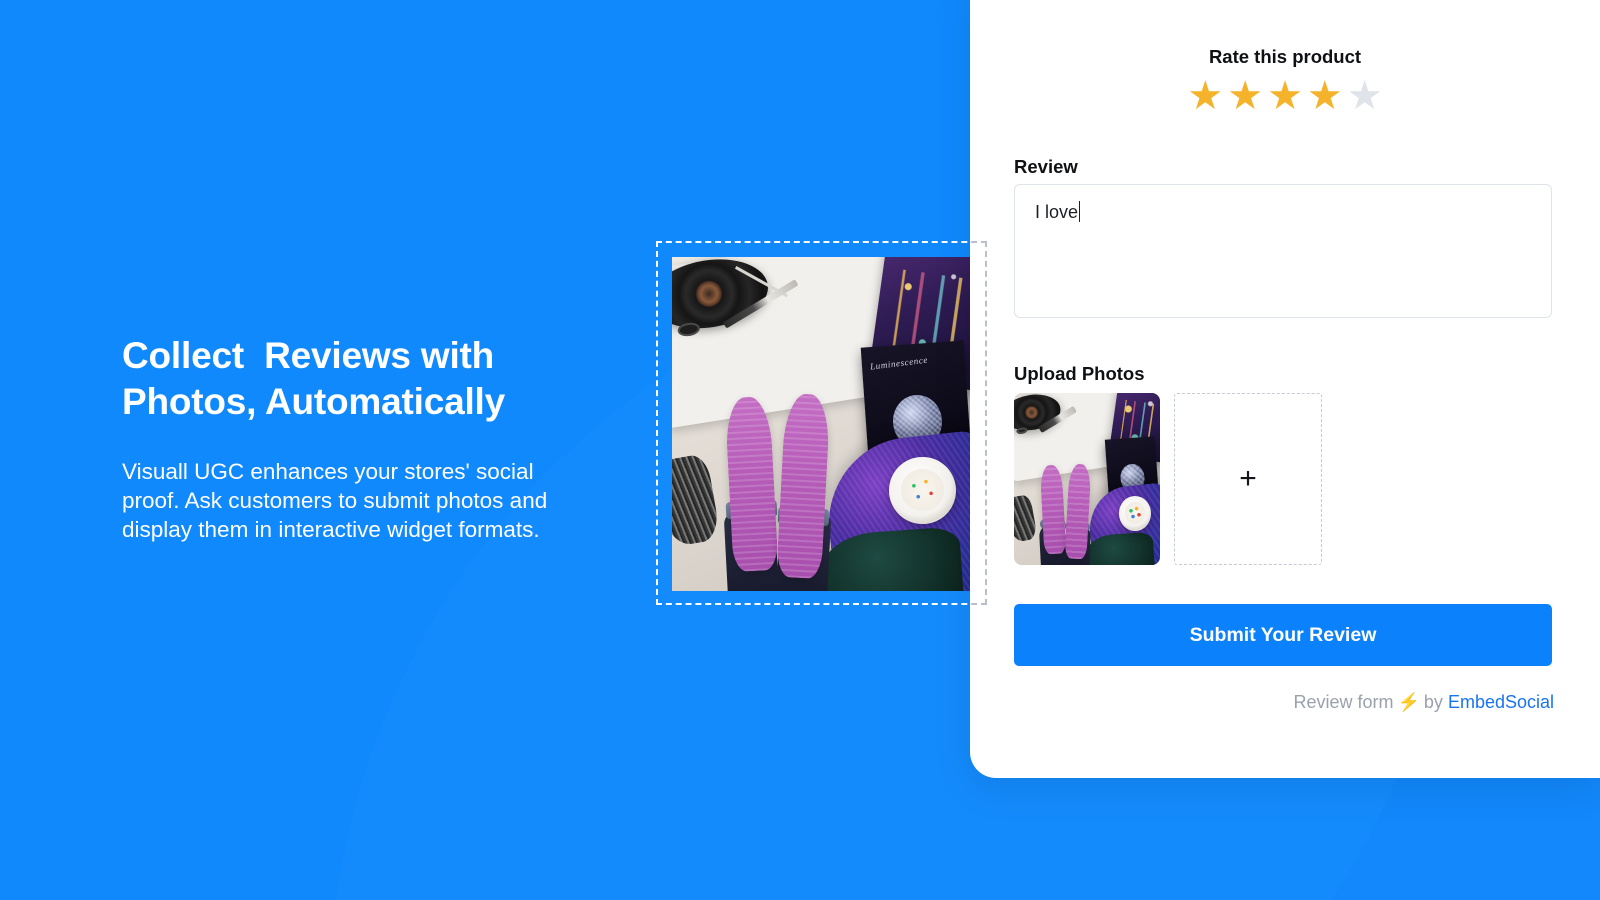  What do you see at coordinates (1365, 96) in the screenshot?
I see `star-5-icon: ★` at bounding box center [1365, 96].